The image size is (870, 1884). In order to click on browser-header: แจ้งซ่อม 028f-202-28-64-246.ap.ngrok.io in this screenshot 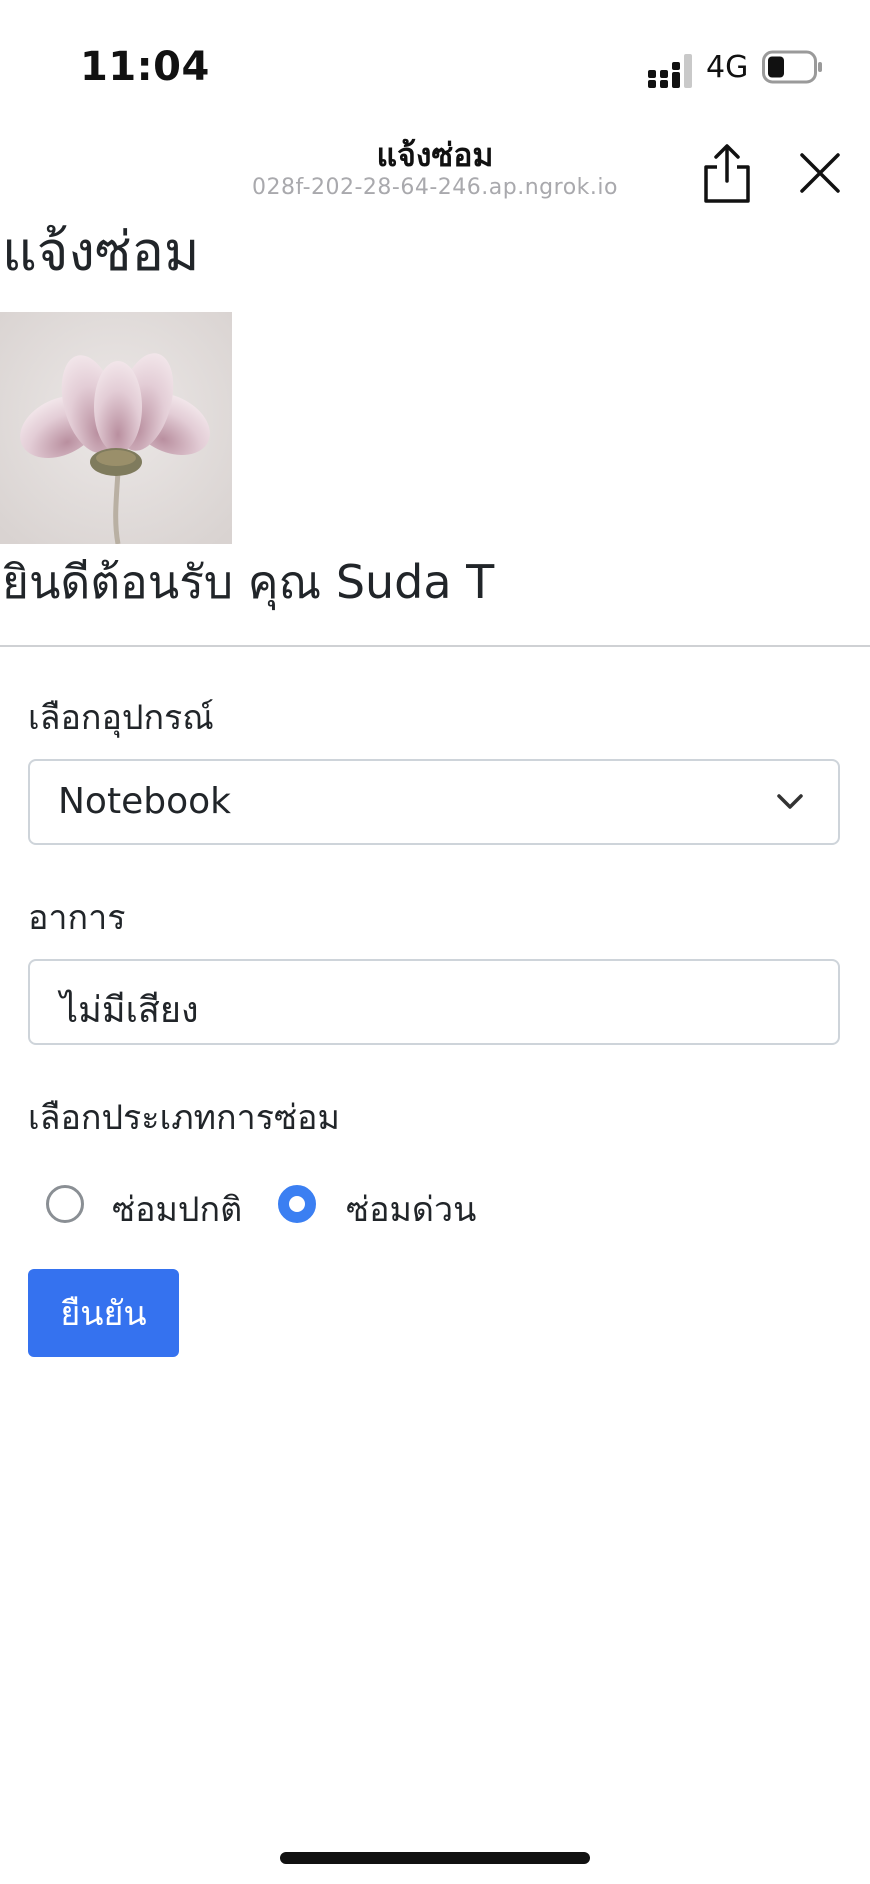, I will do `click(435, 167)`.